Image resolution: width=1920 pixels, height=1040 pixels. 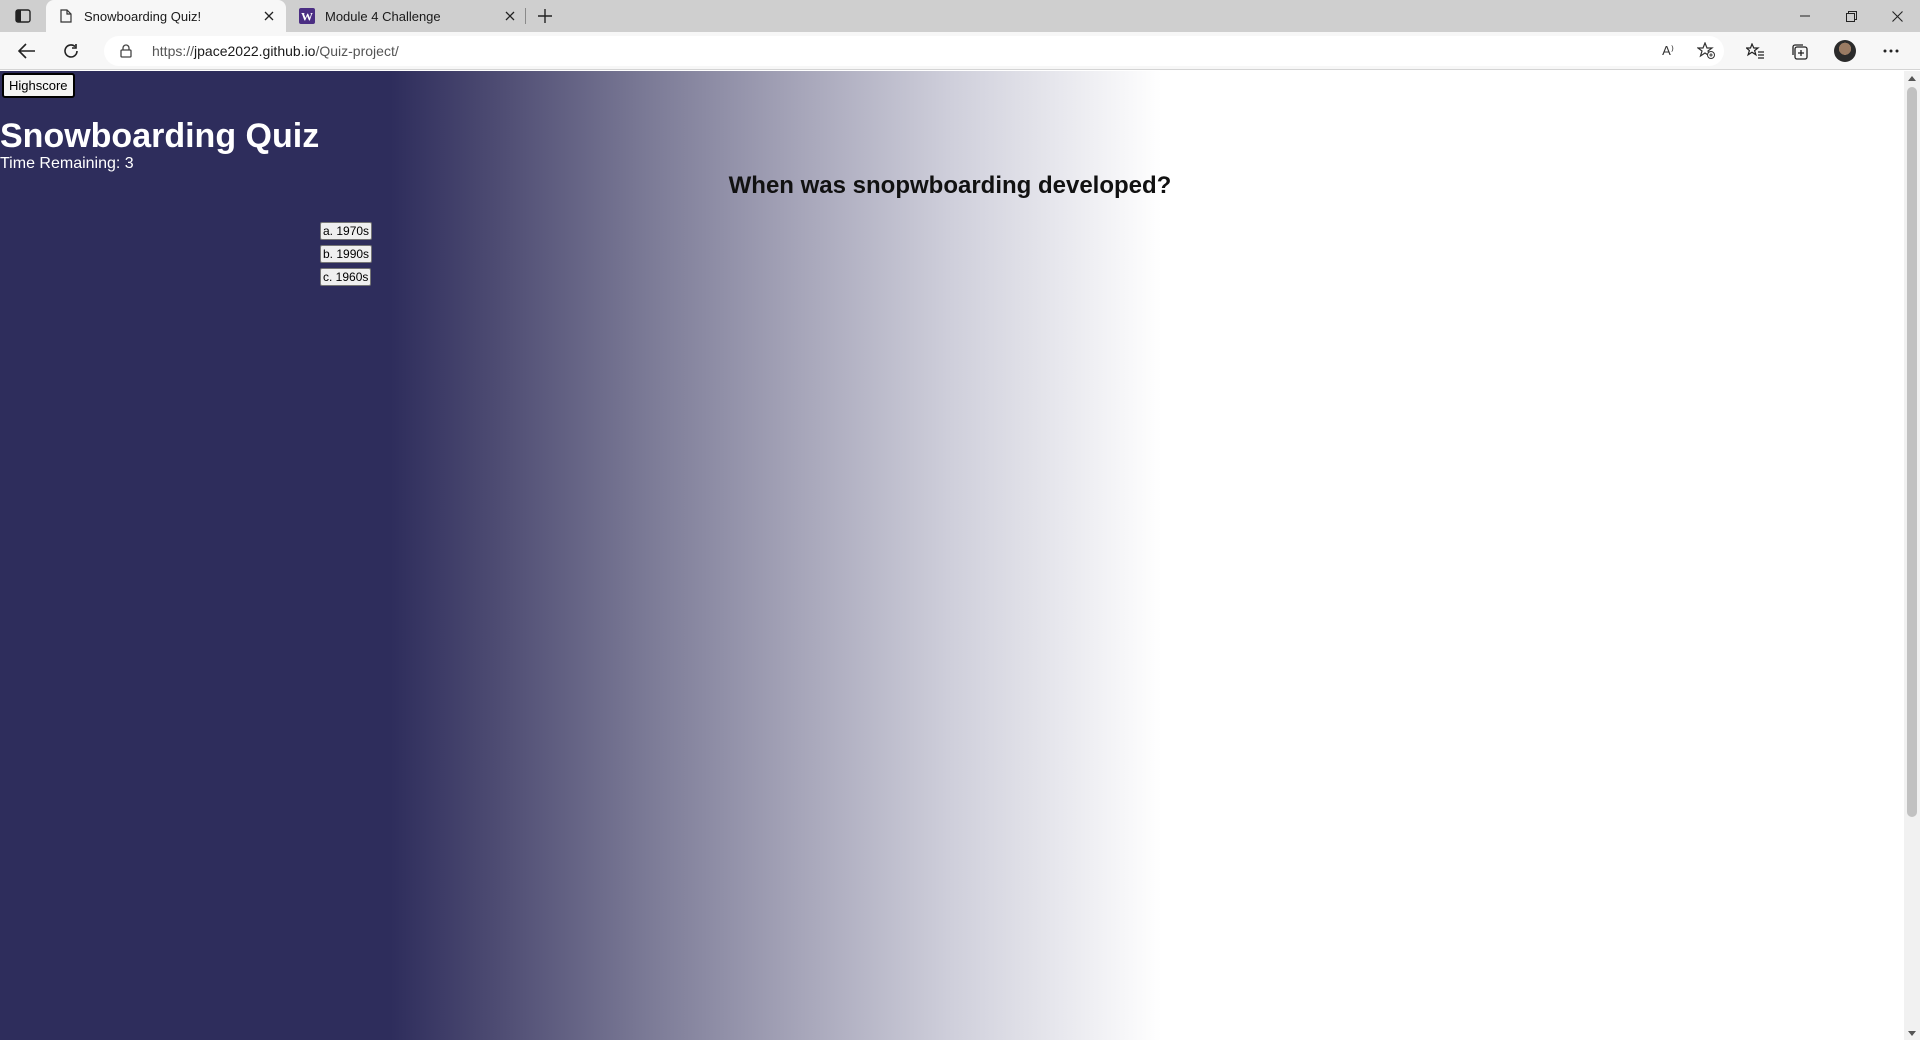 I want to click on profile-avatar, so click(x=1845, y=51).